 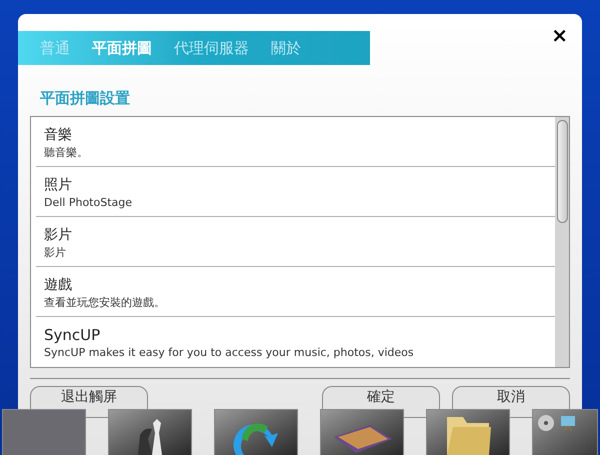 I want to click on easel-icon, so click(x=568, y=423).